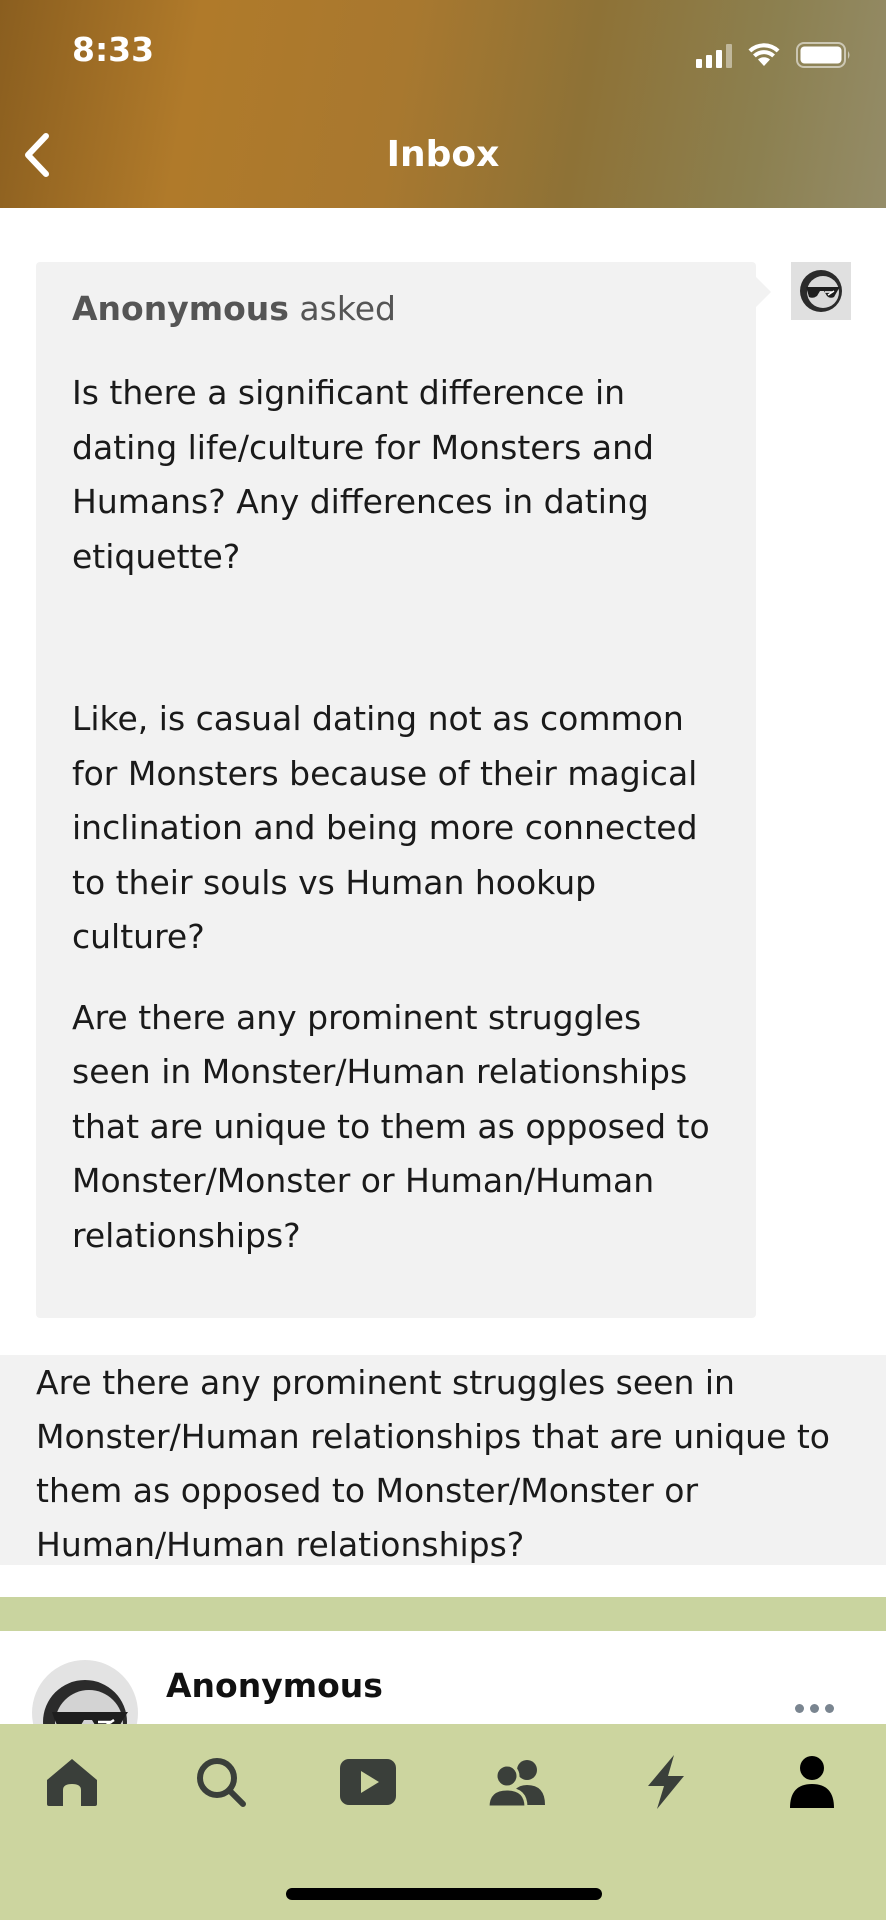  I want to click on tab-search, so click(221, 1782).